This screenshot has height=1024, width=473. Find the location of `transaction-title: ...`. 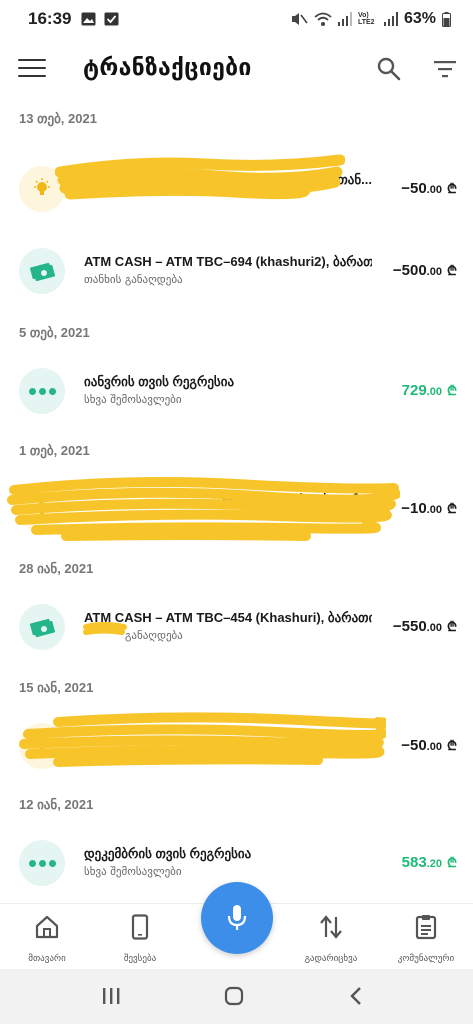

transaction-title: ... is located at coordinates (366, 736).